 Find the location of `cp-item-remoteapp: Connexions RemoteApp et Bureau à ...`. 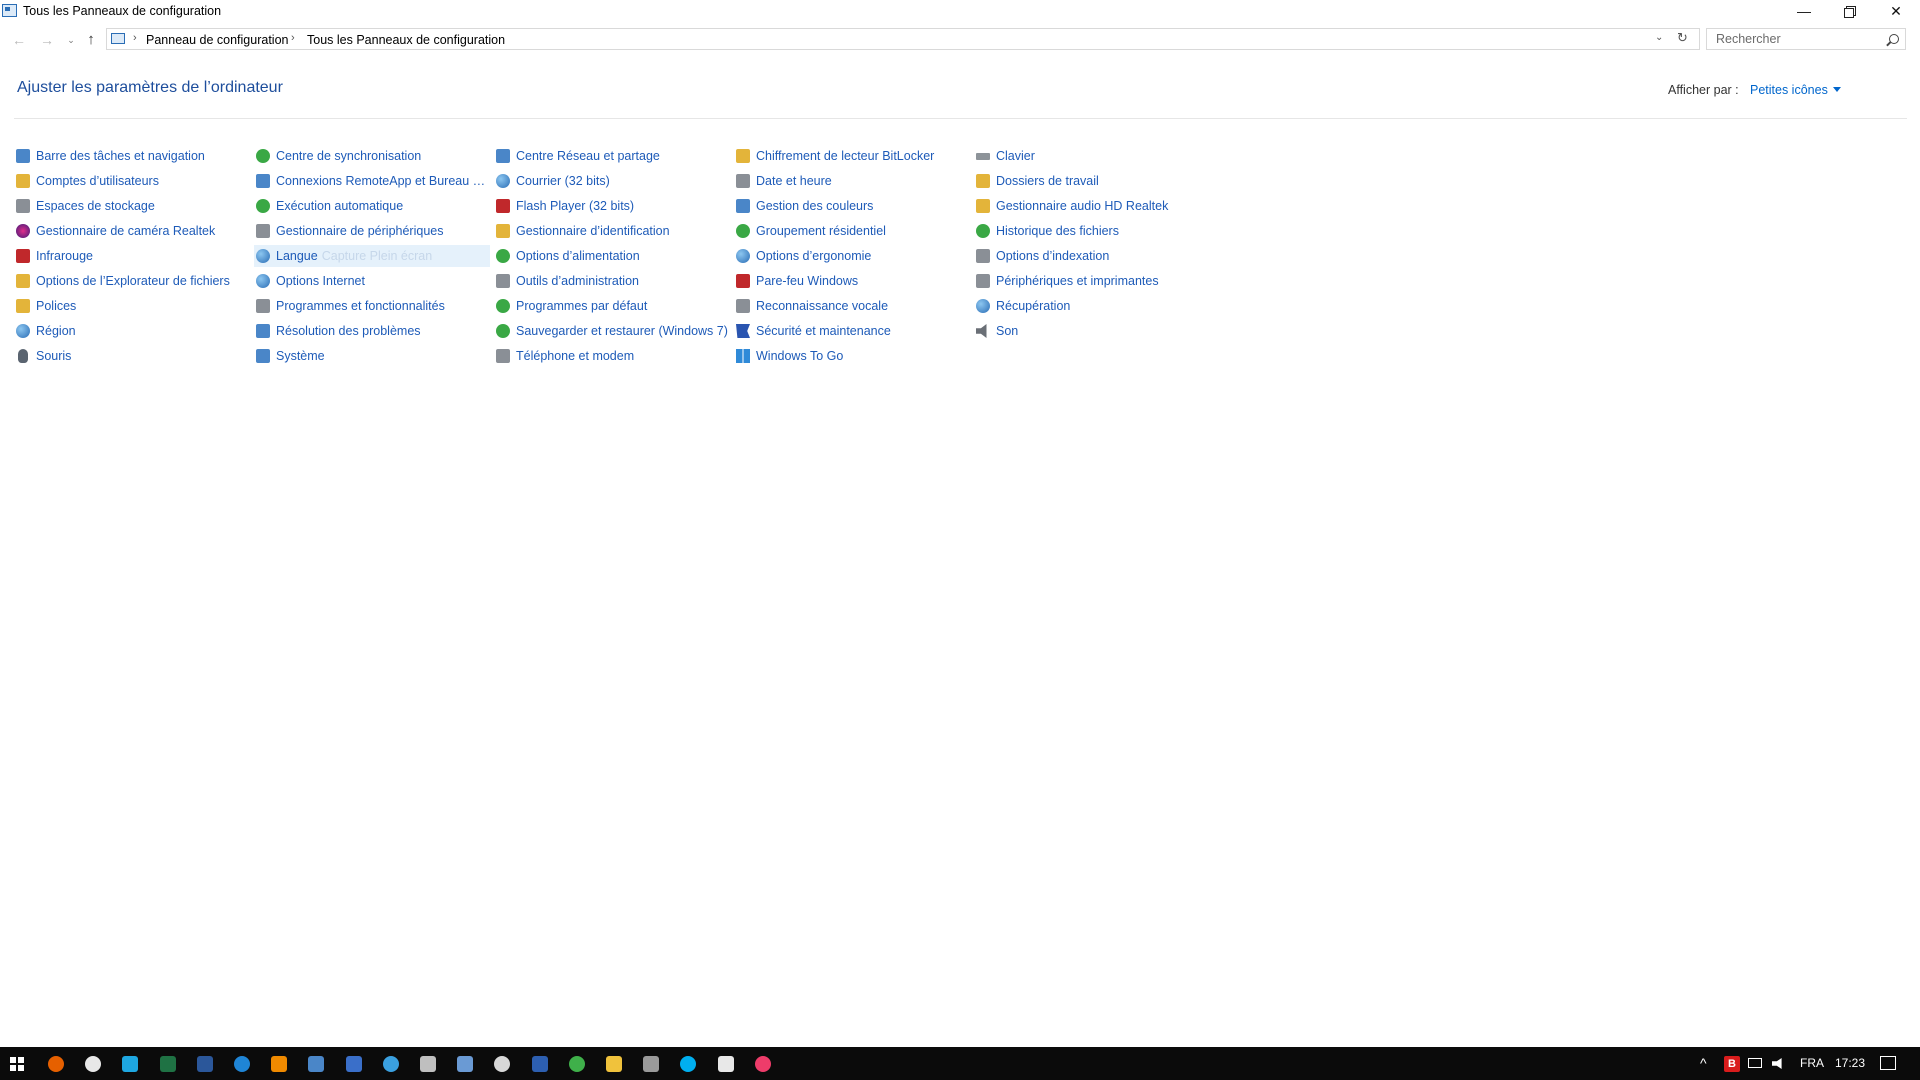

cp-item-remoteapp: Connexions RemoteApp et Bureau à ... is located at coordinates (372, 181).